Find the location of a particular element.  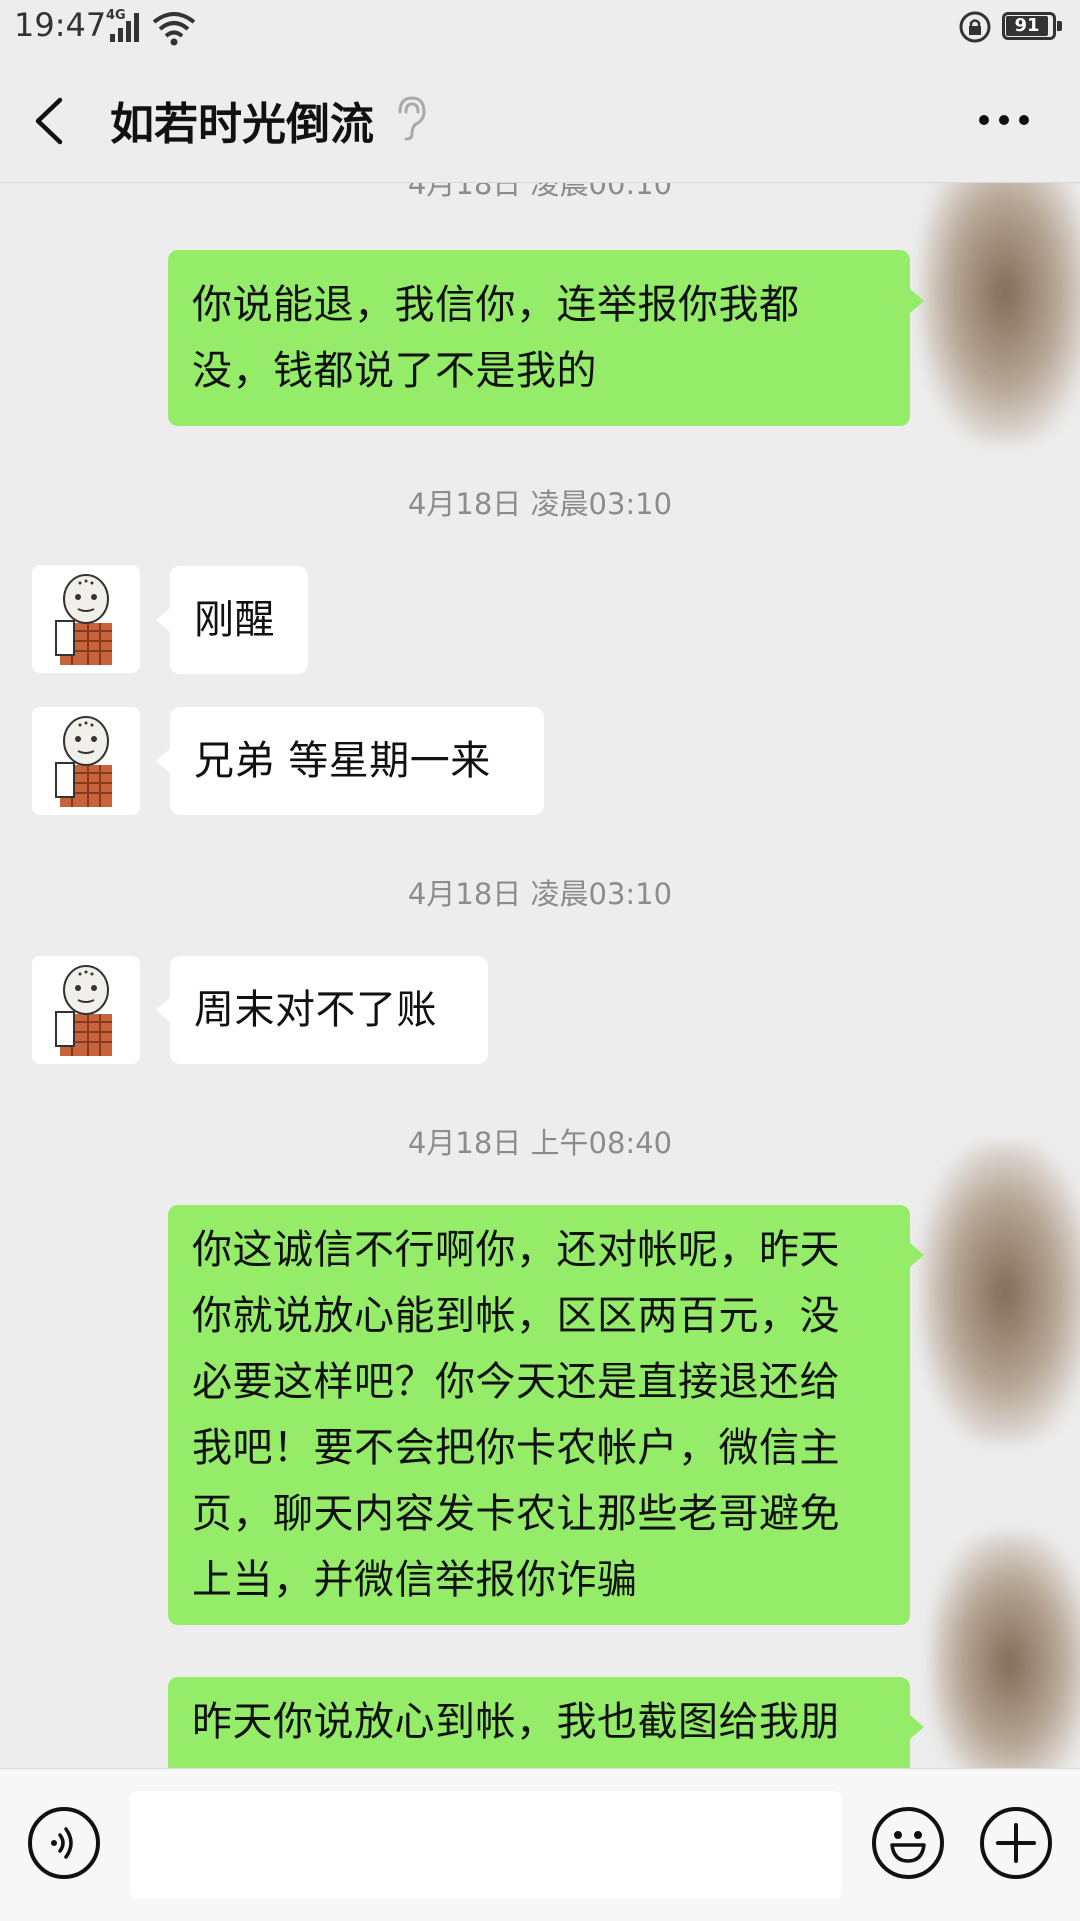

network-type: 4G is located at coordinates (116, 15).